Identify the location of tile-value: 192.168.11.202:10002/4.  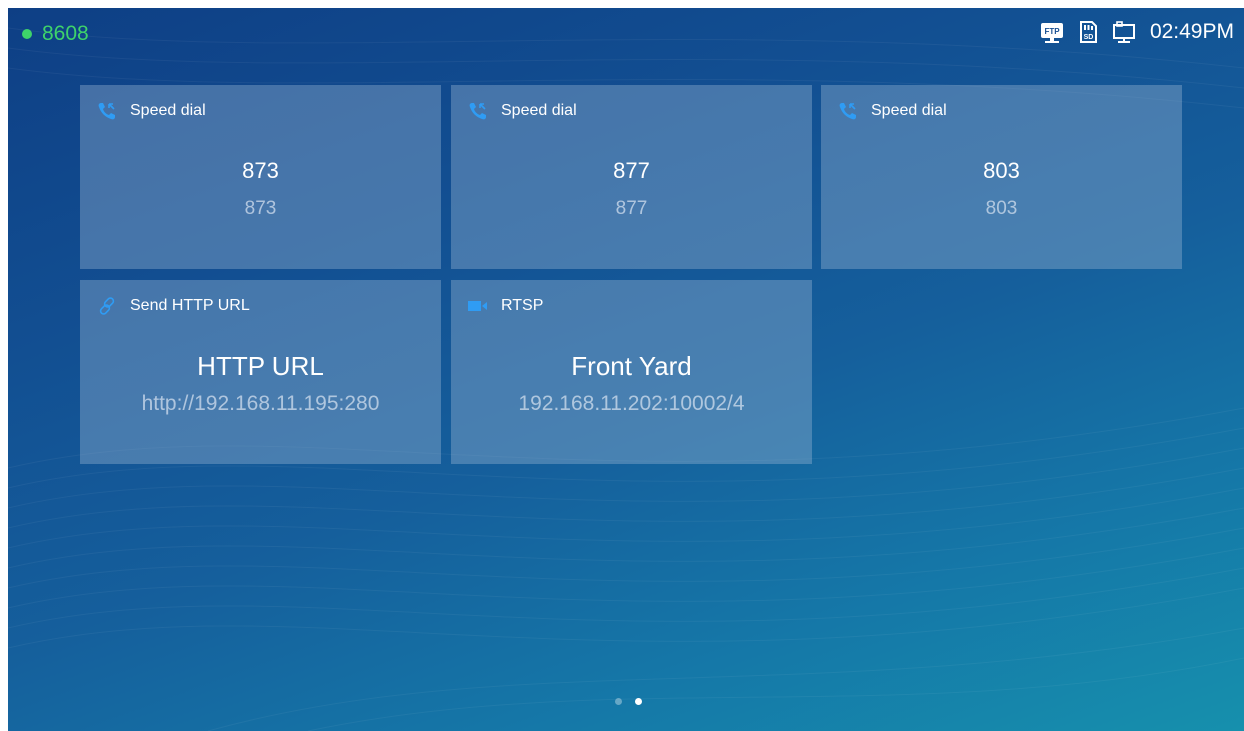
(631, 403).